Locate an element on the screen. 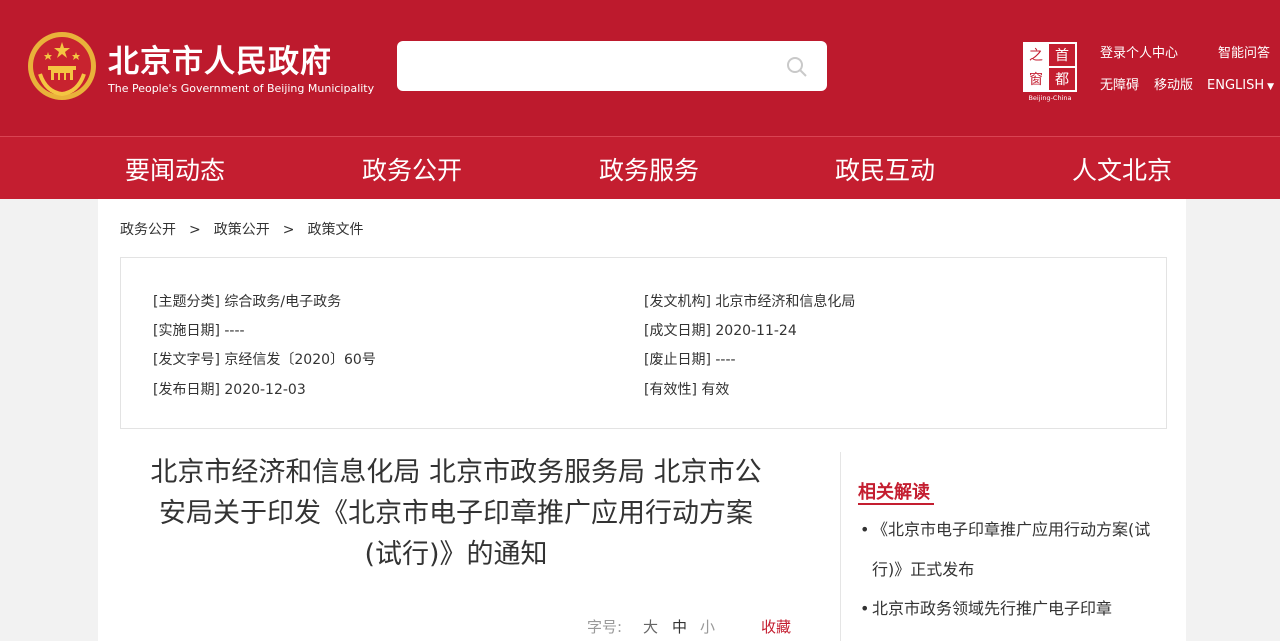 This screenshot has width=1280, height=641. smart-qa-link: 智能问答 is located at coordinates (1244, 51).